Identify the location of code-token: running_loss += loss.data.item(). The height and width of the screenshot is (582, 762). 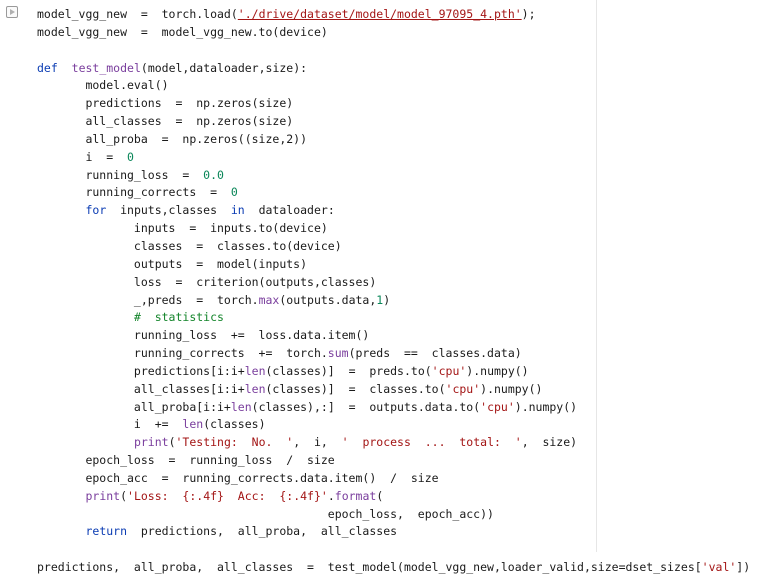
(203, 335).